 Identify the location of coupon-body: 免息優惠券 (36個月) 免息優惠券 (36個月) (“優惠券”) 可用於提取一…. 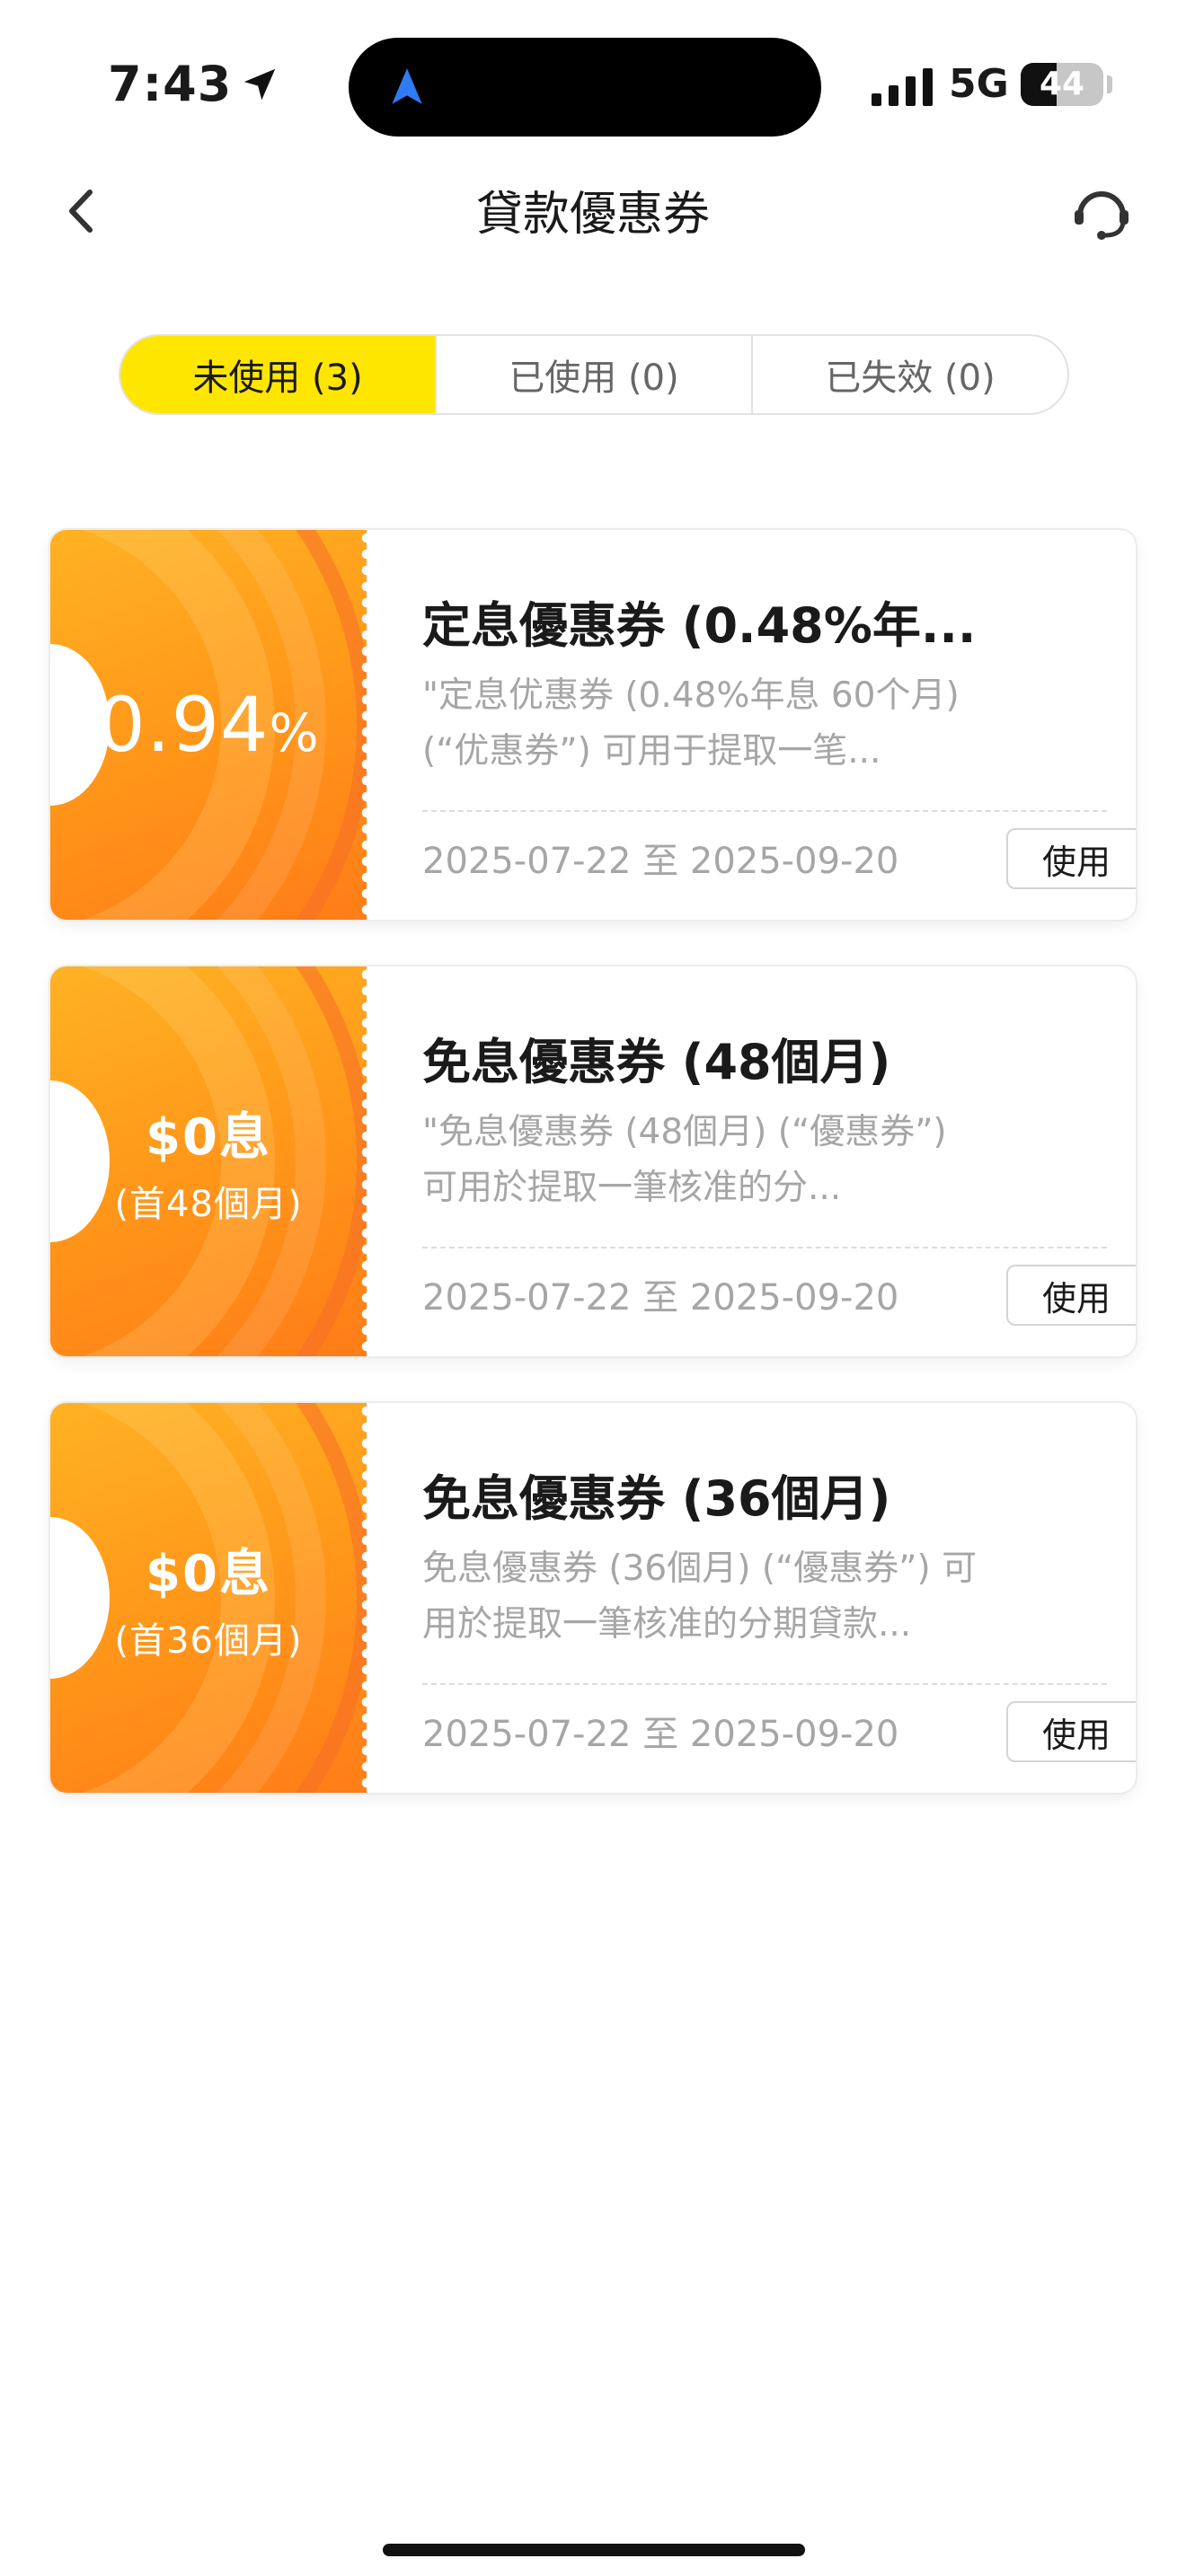
(779, 1598).